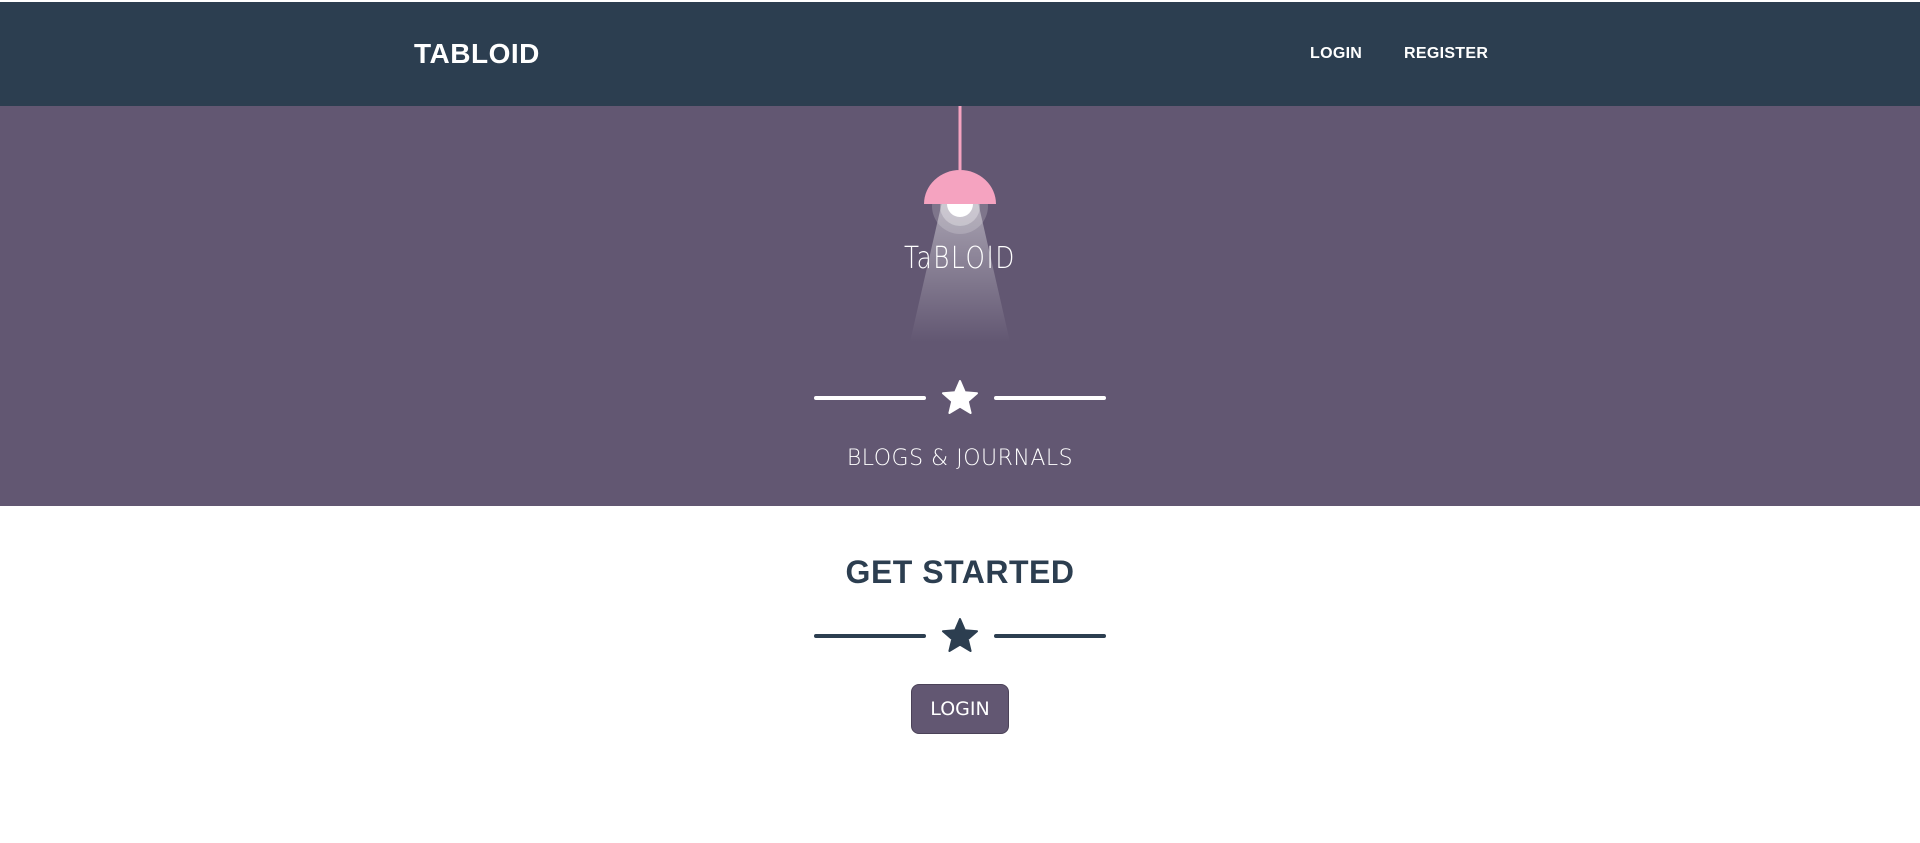 Image resolution: width=1920 pixels, height=843 pixels. Describe the element at coordinates (960, 54) in the screenshot. I see `navbar: TABLOID LOGIN REGISTER` at that location.